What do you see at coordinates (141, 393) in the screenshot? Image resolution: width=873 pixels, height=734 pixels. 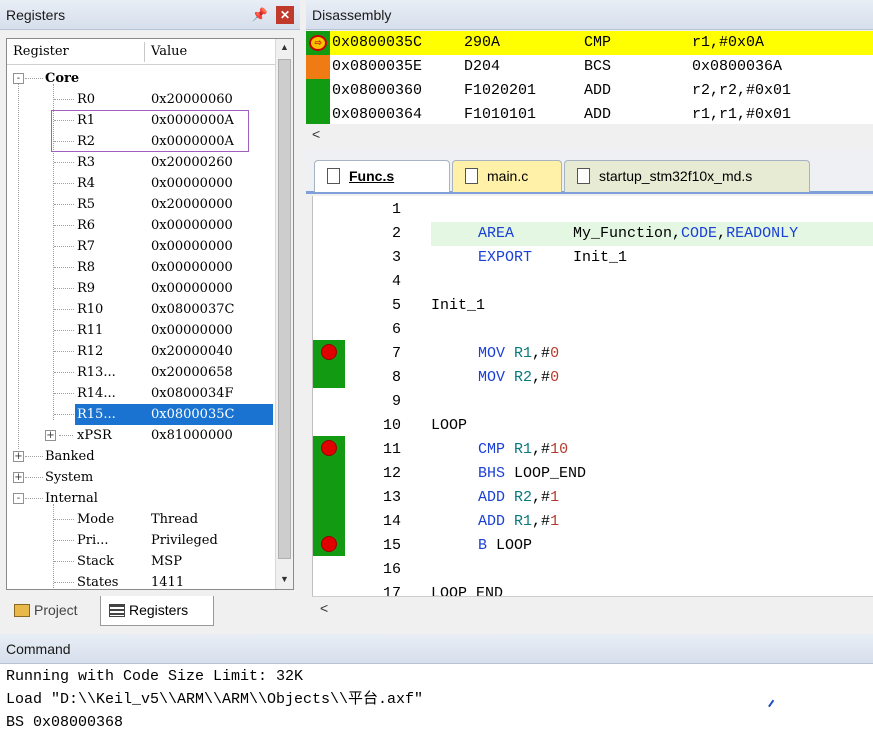 I see `register-row: R14... 0x0800034F` at bounding box center [141, 393].